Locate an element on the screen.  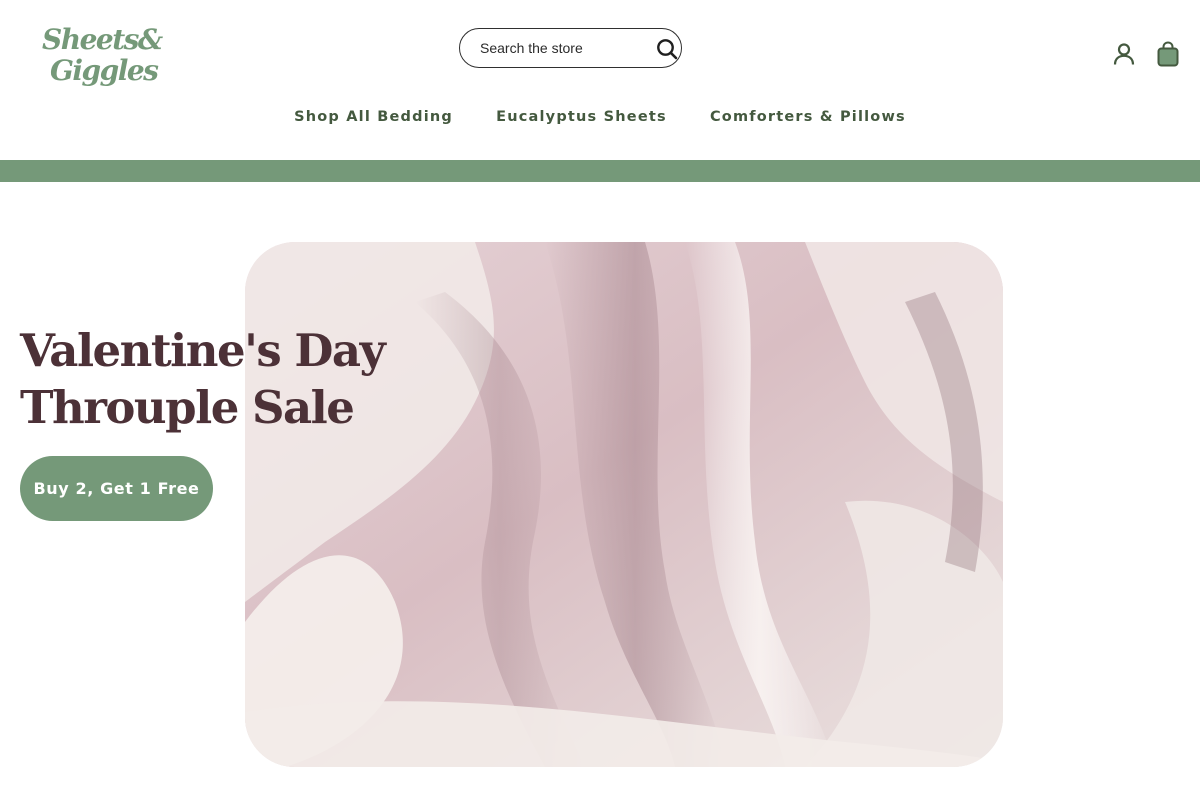
announcement-band is located at coordinates (600, 171).